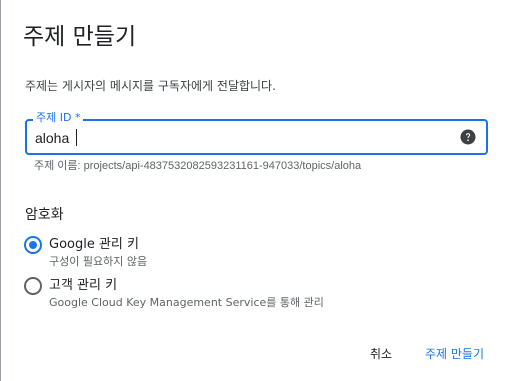 The image size is (505, 381). What do you see at coordinates (0, 190) in the screenshot?
I see `dialog-left-edge` at bounding box center [0, 190].